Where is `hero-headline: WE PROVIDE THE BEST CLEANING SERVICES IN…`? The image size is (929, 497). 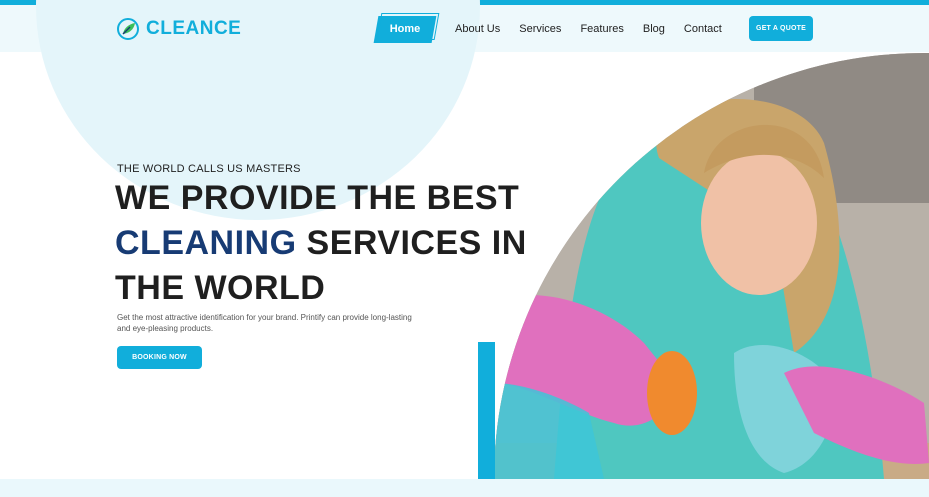 hero-headline: WE PROVIDE THE BEST CLEANING SERVICES IN… is located at coordinates (321, 243).